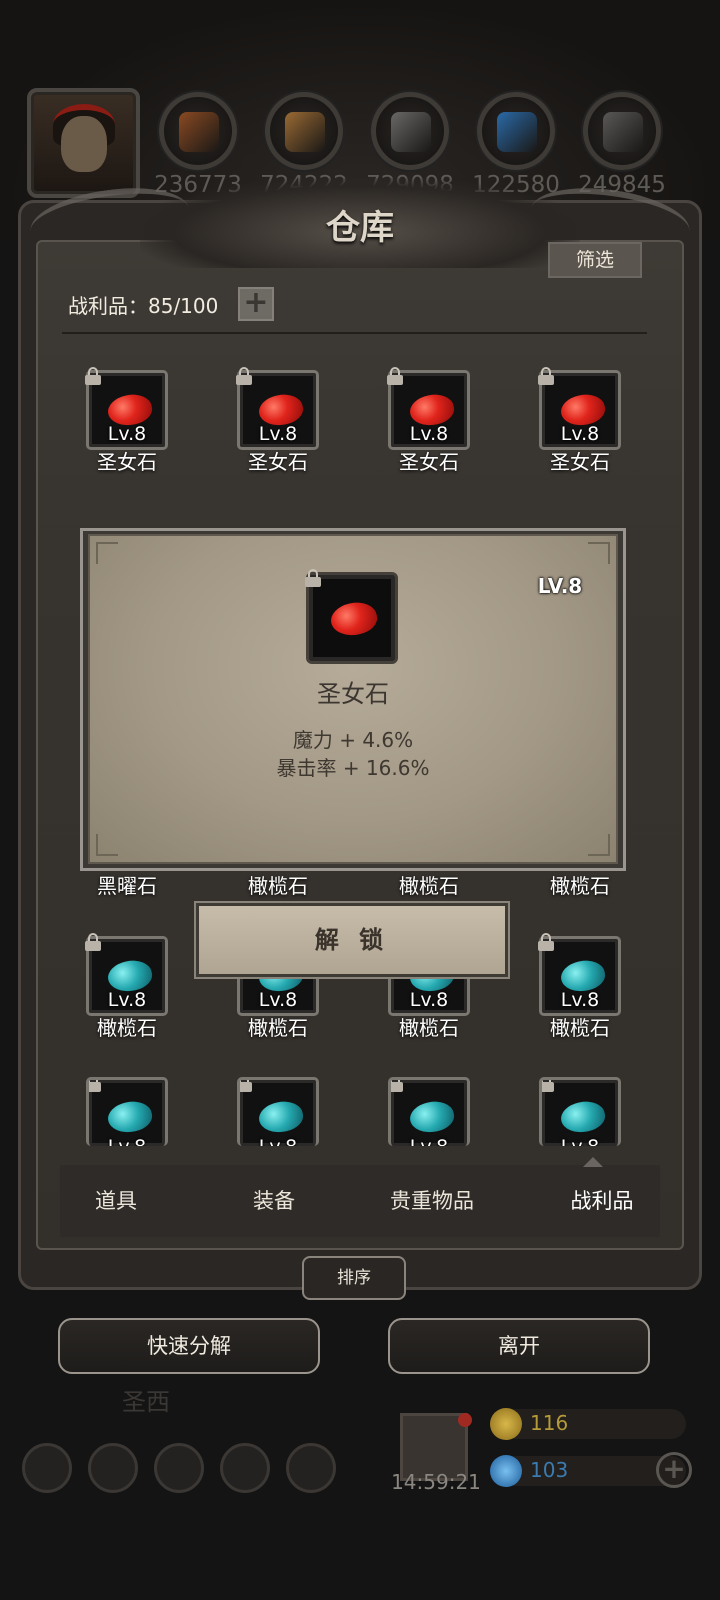 This screenshot has width=720, height=1600. Describe the element at coordinates (602, 1200) in the screenshot. I see `tab-spoils: 战利品` at that location.